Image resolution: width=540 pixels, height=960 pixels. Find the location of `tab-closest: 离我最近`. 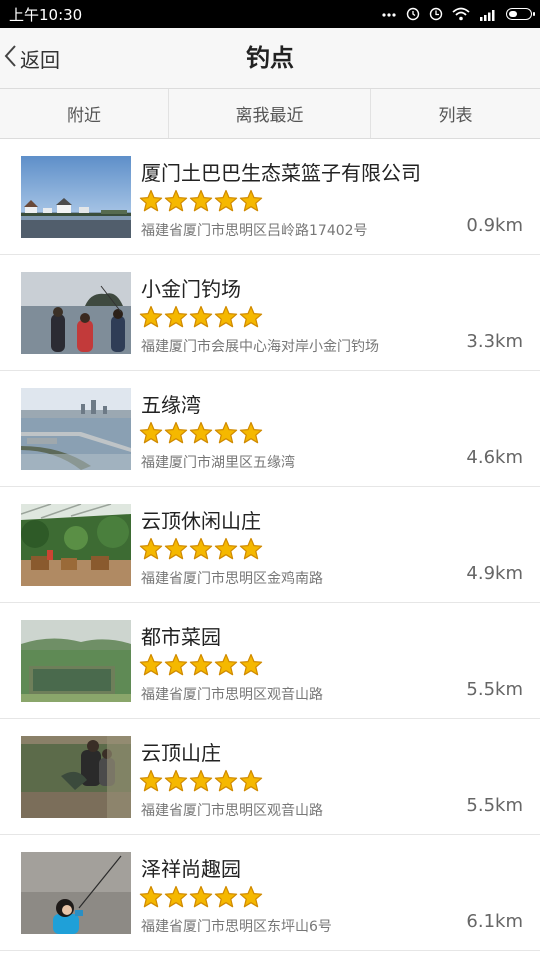

tab-closest: 离我最近 is located at coordinates (270, 113).